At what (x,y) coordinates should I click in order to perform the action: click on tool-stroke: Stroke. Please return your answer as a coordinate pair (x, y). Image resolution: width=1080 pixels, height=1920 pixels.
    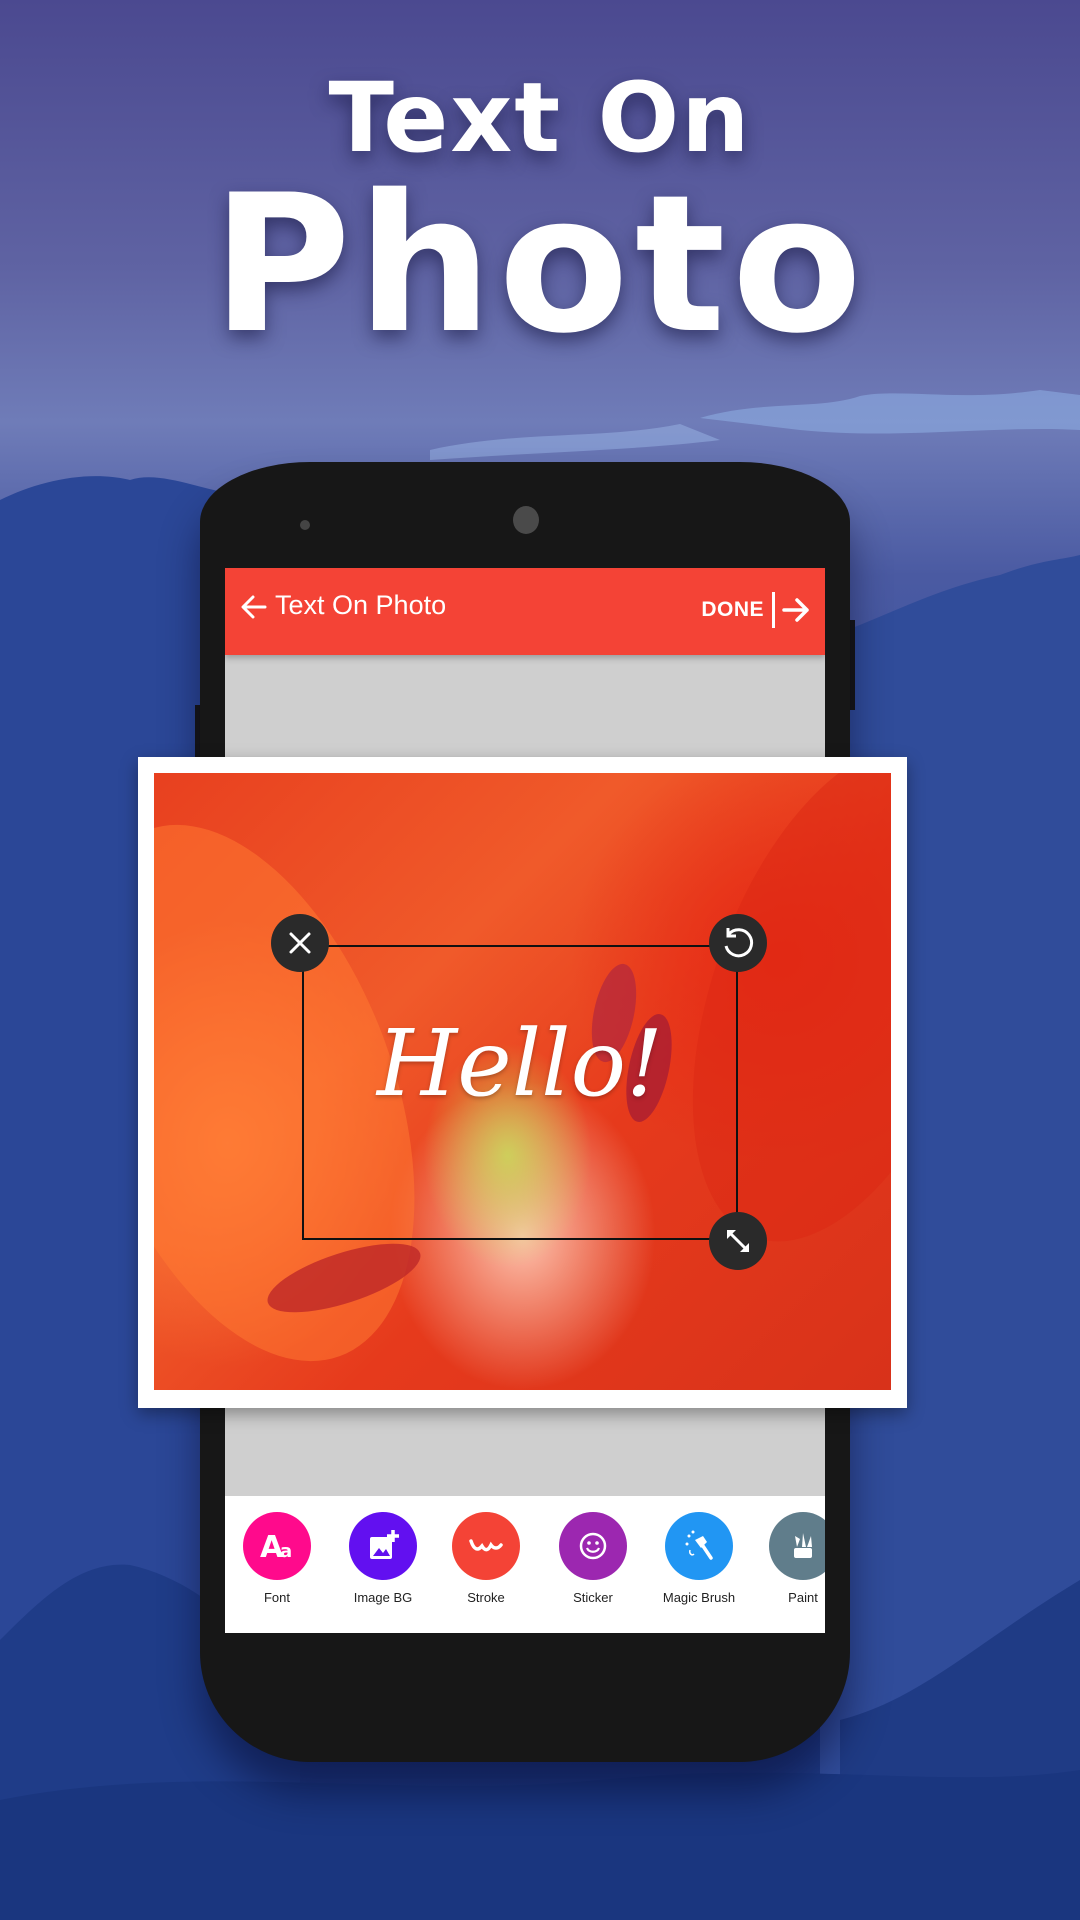
    Looking at the image, I should click on (486, 1558).